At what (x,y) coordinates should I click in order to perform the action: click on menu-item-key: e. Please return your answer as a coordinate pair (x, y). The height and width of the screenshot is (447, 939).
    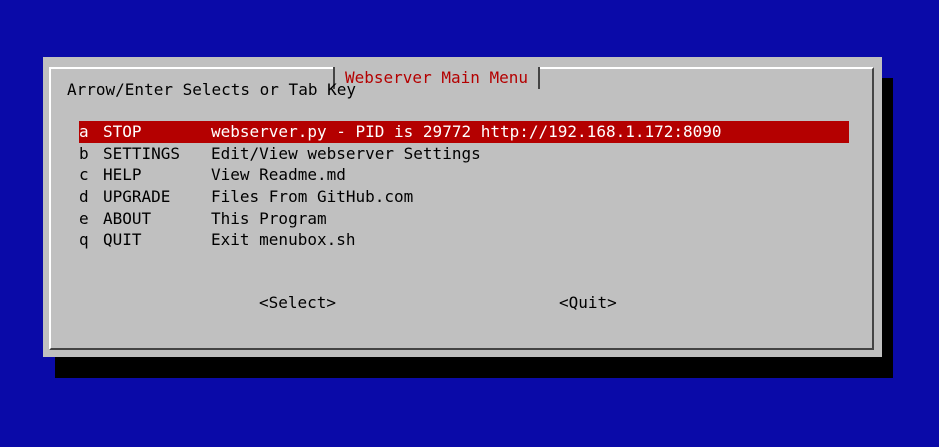
    Looking at the image, I should click on (84, 218).